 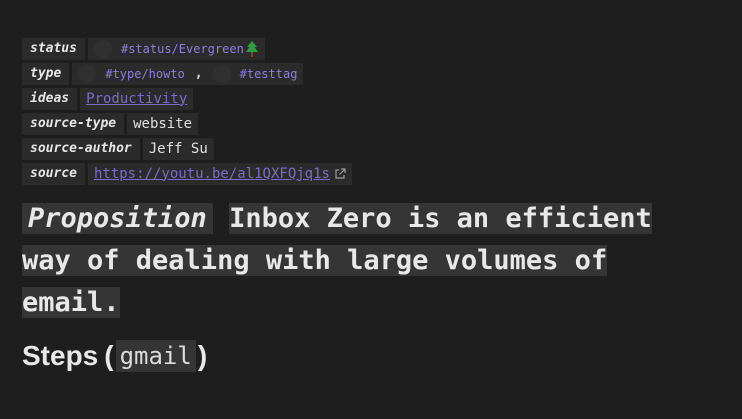 What do you see at coordinates (268, 73) in the screenshot?
I see `tag-label: #testtag` at bounding box center [268, 73].